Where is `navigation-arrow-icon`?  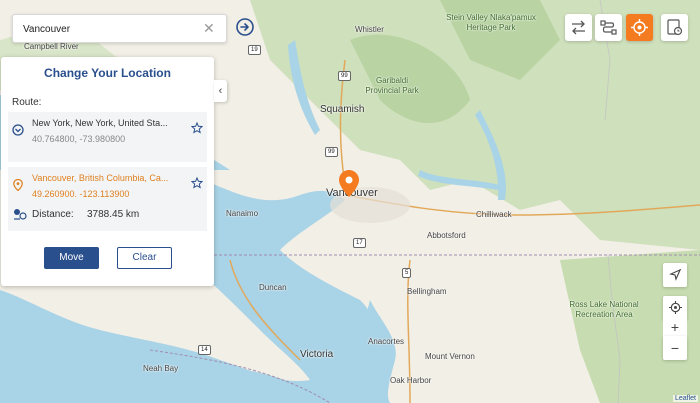
navigation-arrow-icon is located at coordinates (674, 274).